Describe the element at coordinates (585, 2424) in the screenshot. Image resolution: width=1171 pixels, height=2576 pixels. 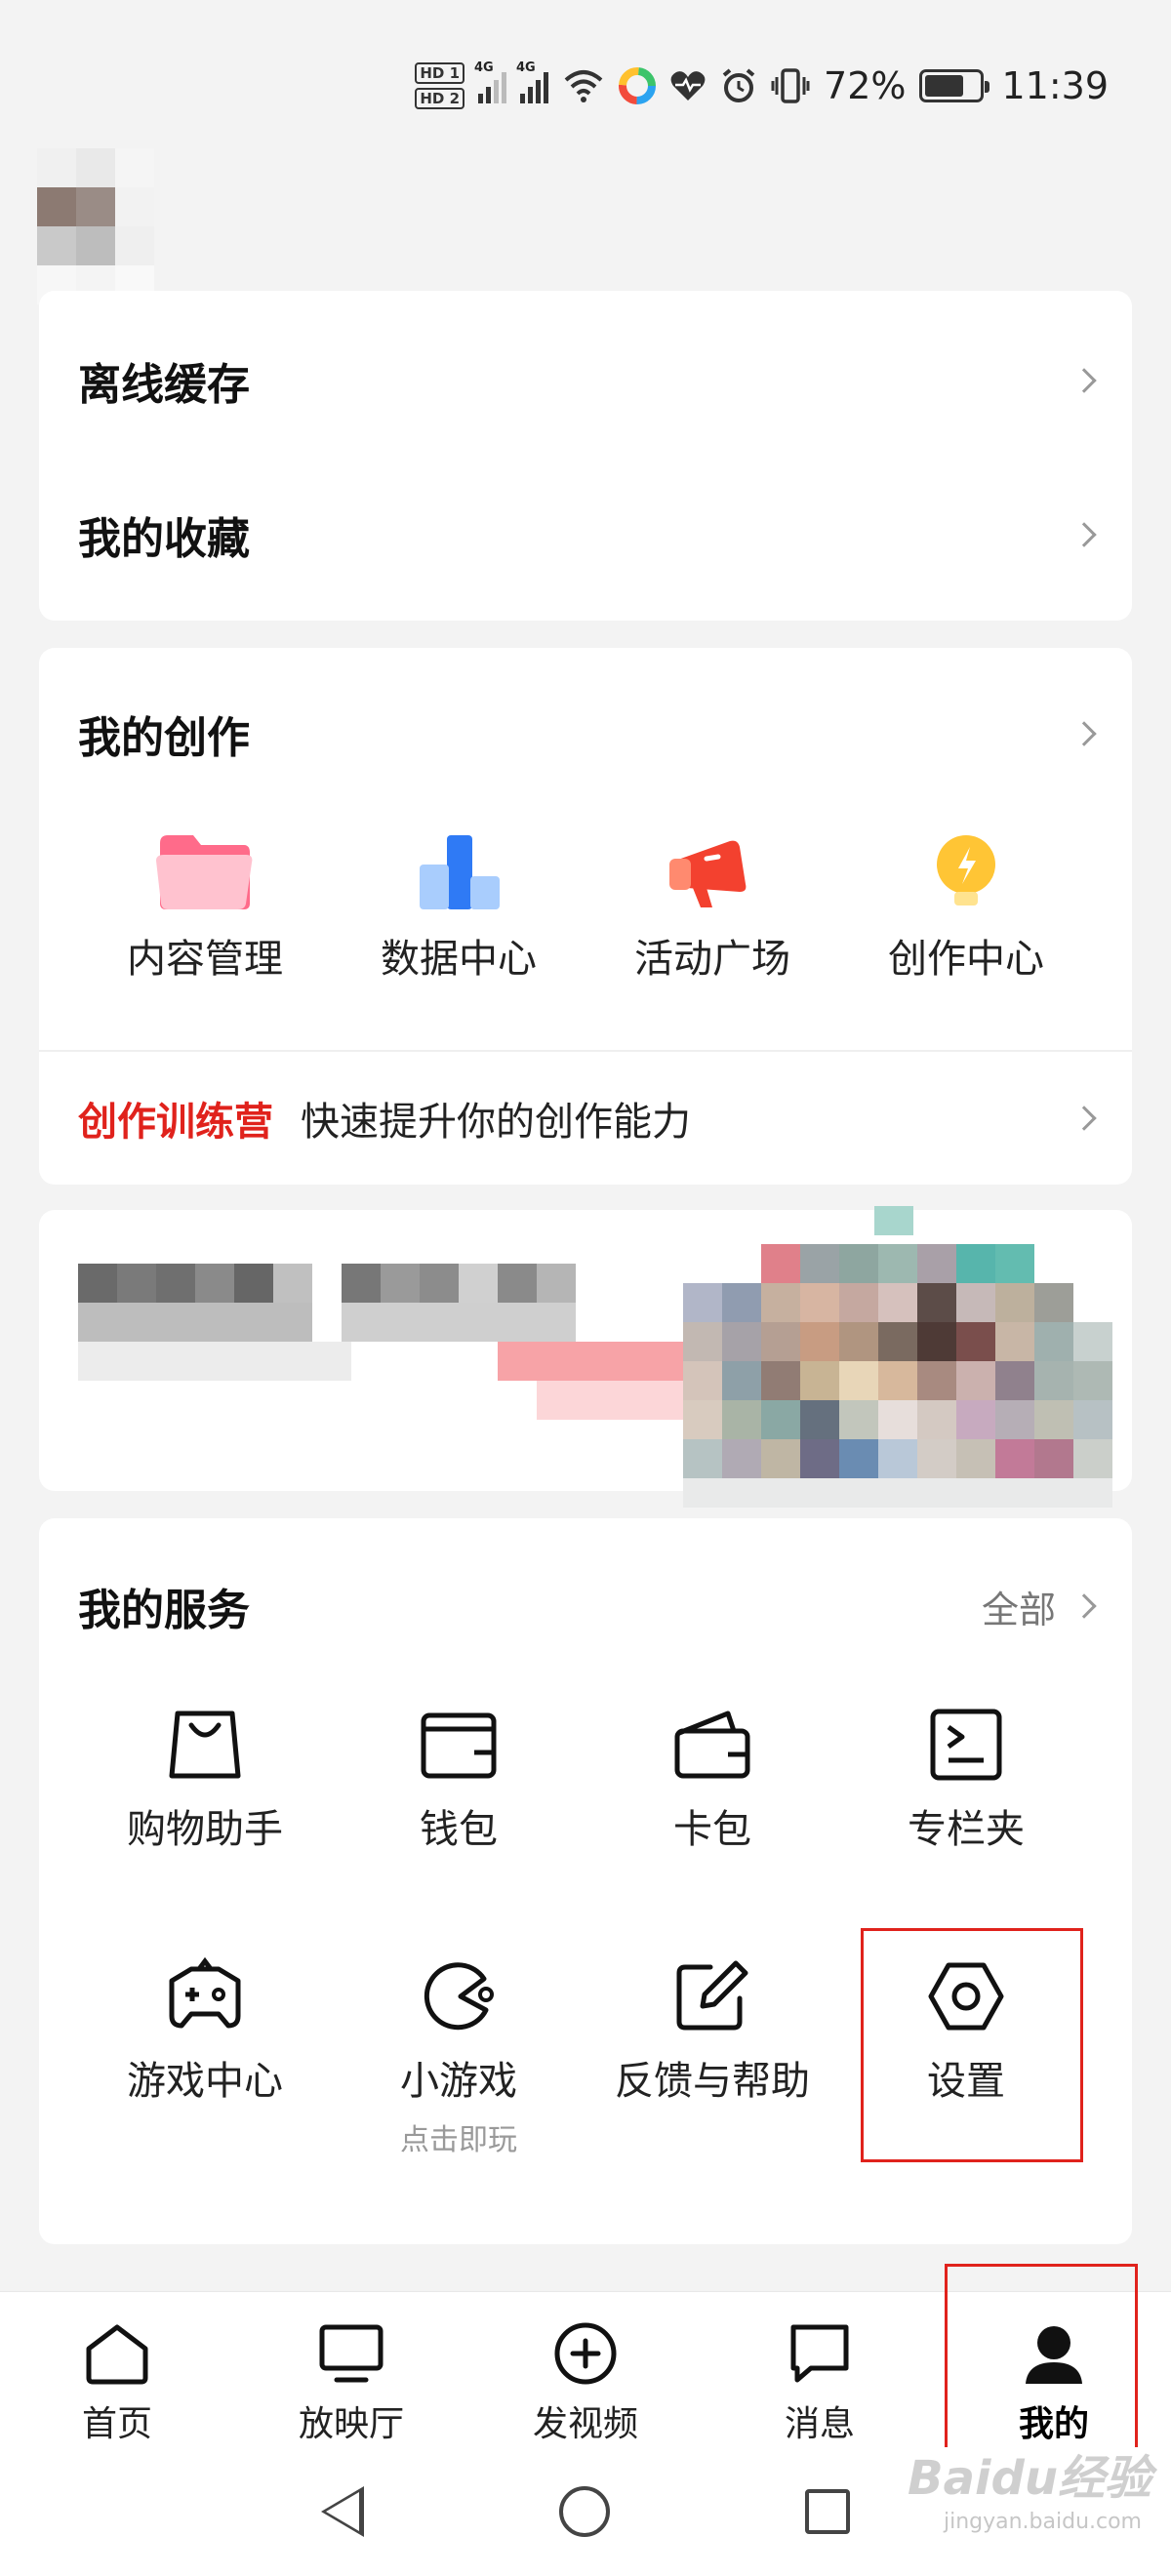
I see `nav-post-video-label: 发视频` at that location.